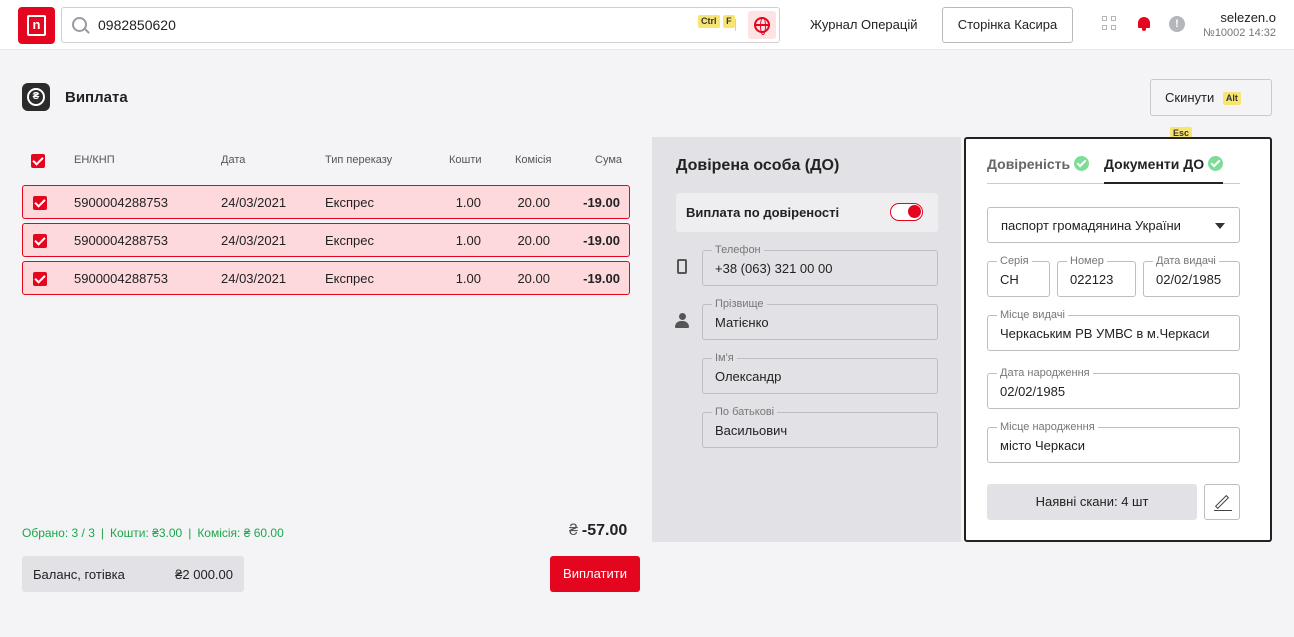 The image size is (1294, 637). Describe the element at coordinates (729, 21) in the screenshot. I see `kbd-f: F` at that location.